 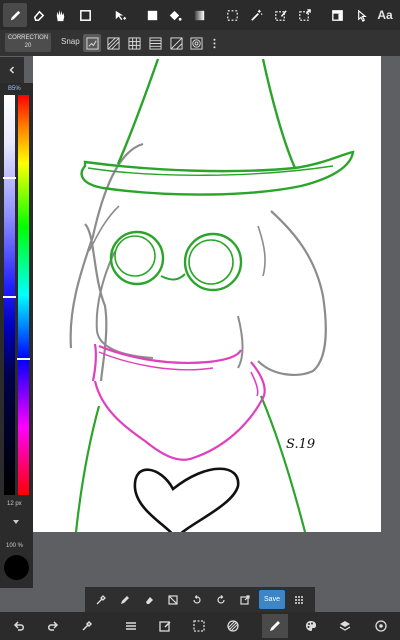 I want to click on opacity-label: 100 %, so click(x=15, y=546).